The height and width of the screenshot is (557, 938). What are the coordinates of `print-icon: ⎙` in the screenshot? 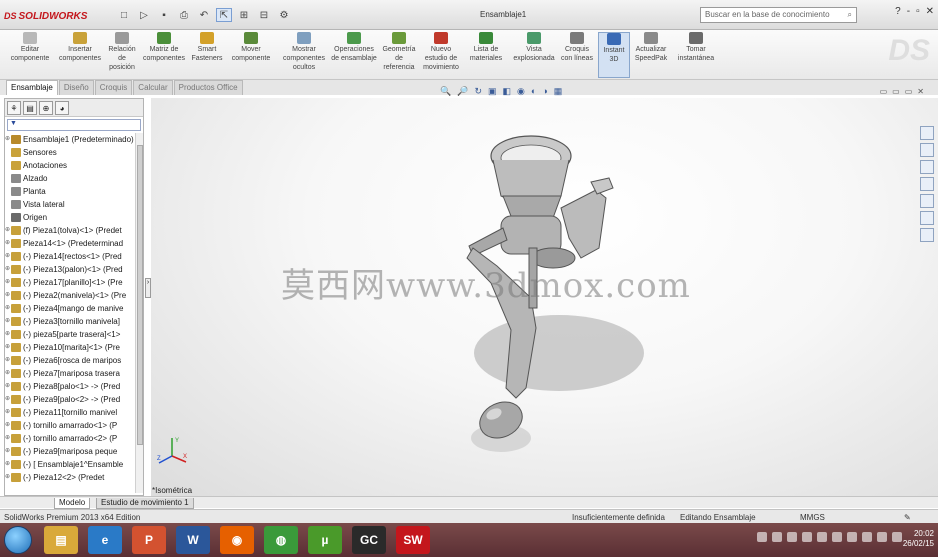 It's located at (184, 15).